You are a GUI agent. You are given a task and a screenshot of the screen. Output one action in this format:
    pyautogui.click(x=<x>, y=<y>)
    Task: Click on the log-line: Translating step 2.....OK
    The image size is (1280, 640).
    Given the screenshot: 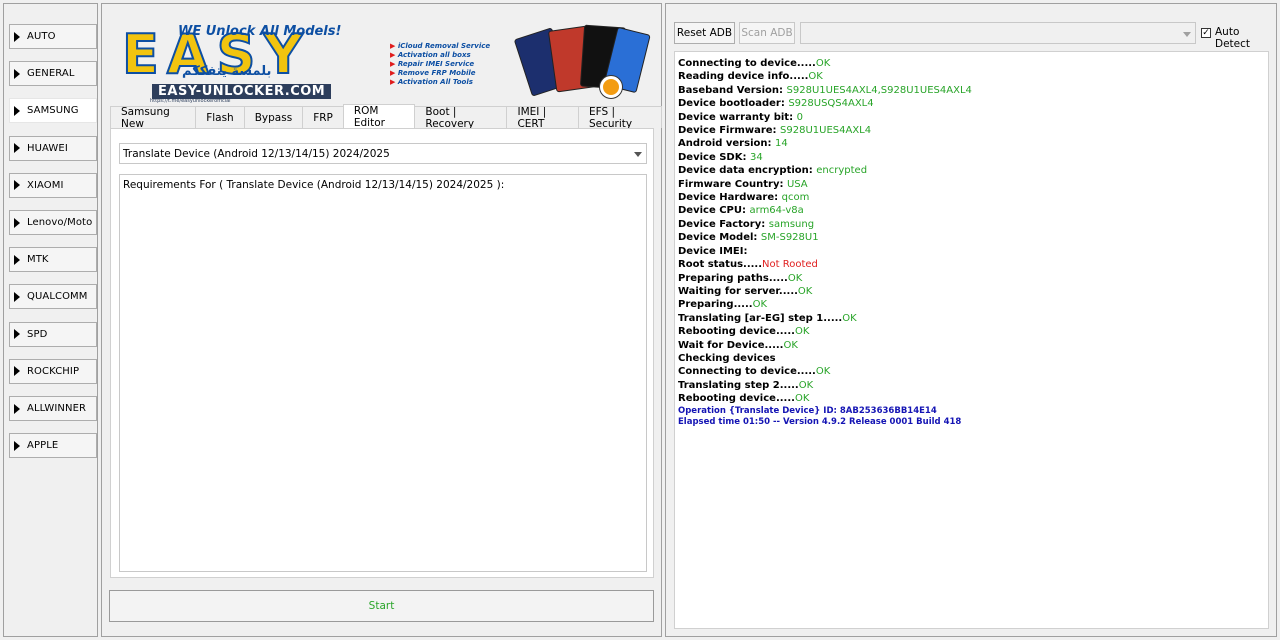 What is the action you would take?
    pyautogui.click(x=971, y=385)
    